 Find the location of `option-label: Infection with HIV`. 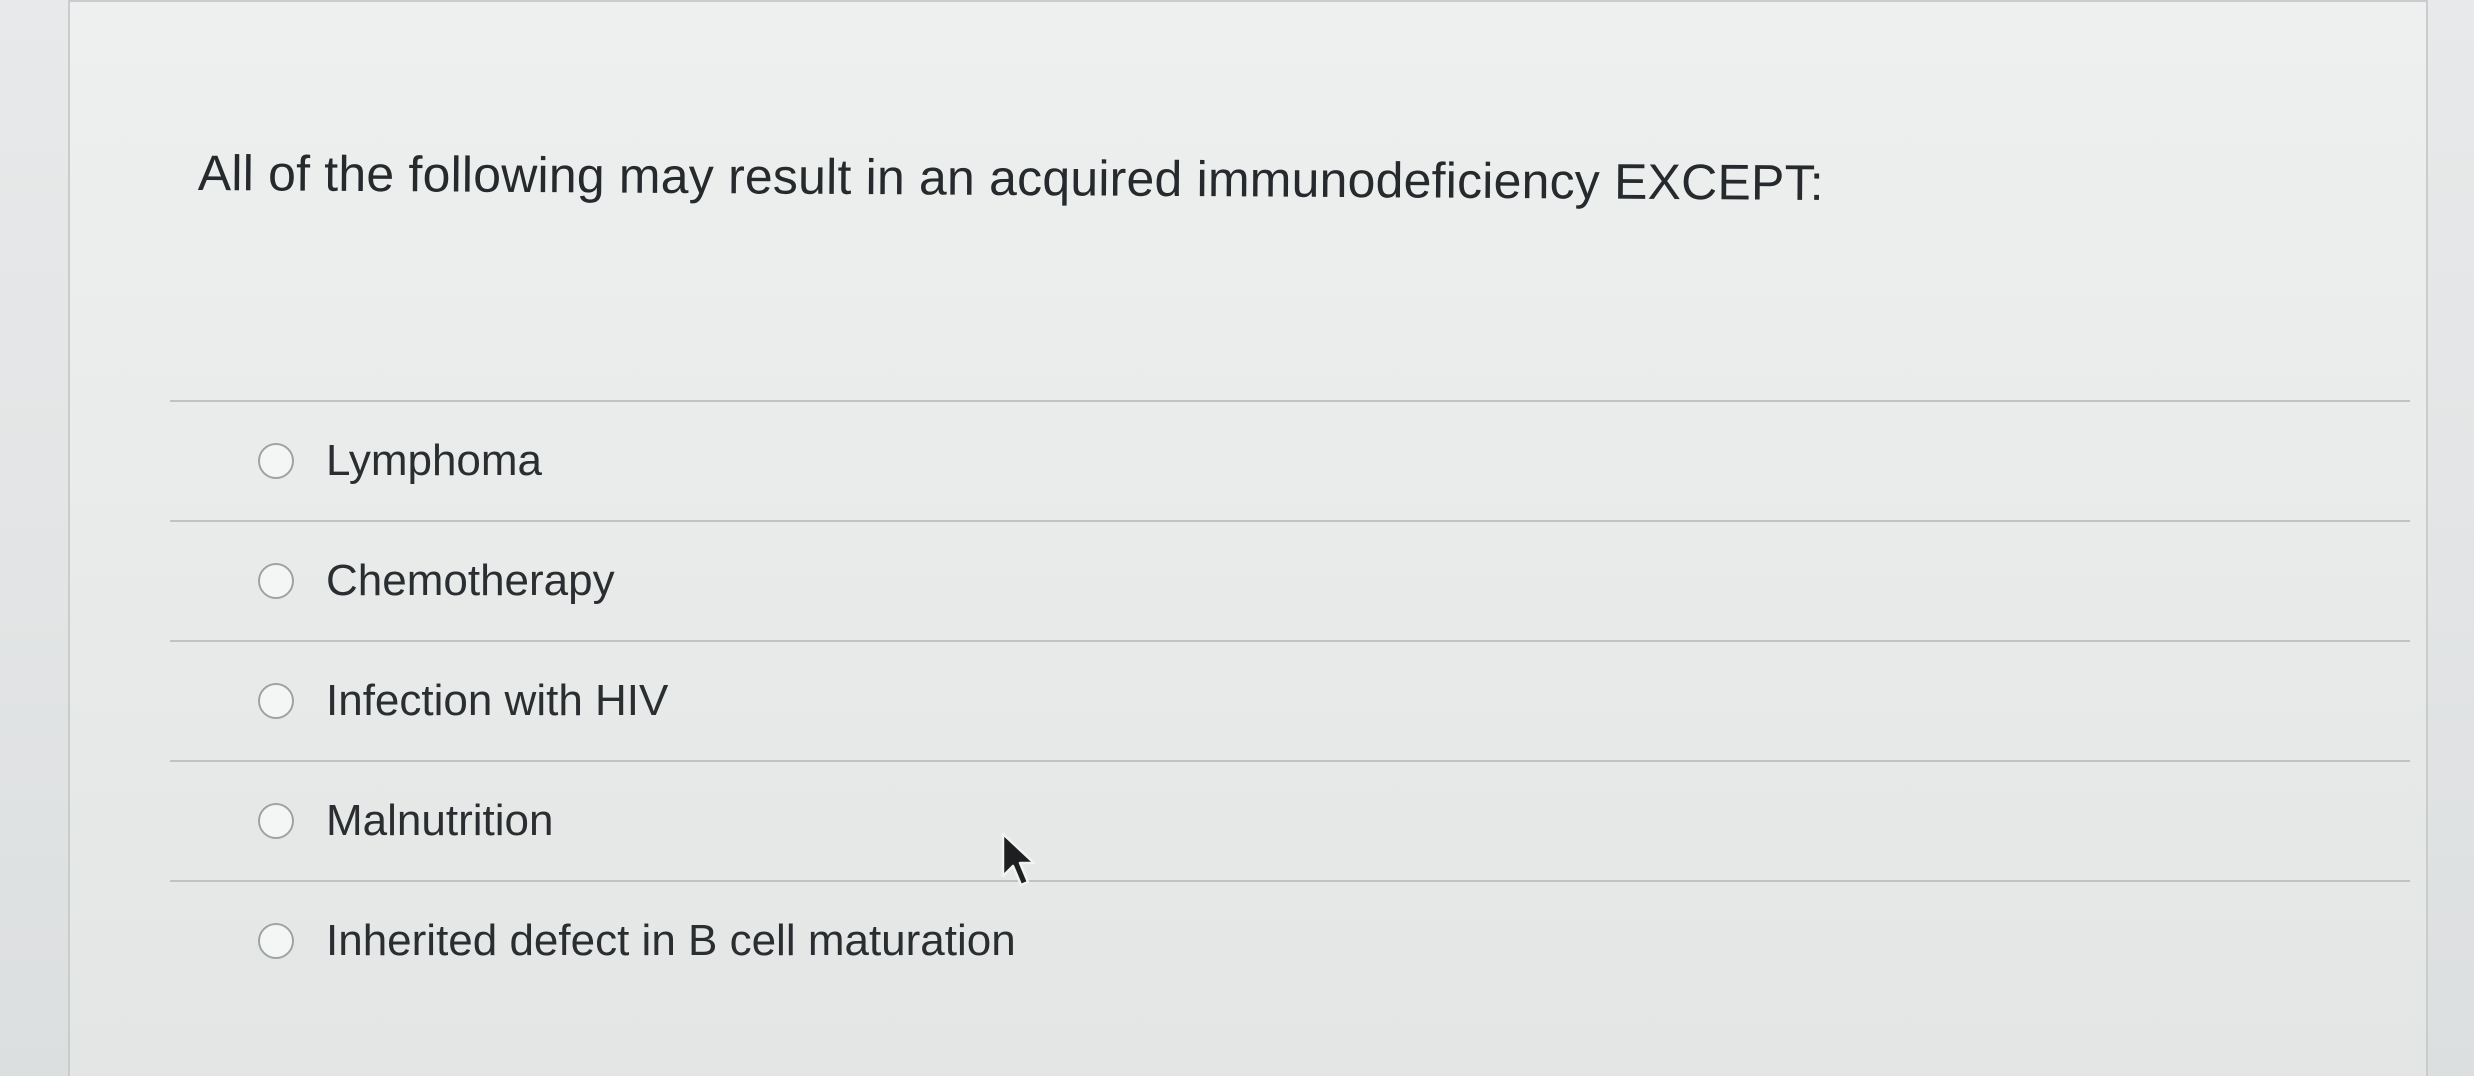

option-label: Infection with HIV is located at coordinates (497, 700).